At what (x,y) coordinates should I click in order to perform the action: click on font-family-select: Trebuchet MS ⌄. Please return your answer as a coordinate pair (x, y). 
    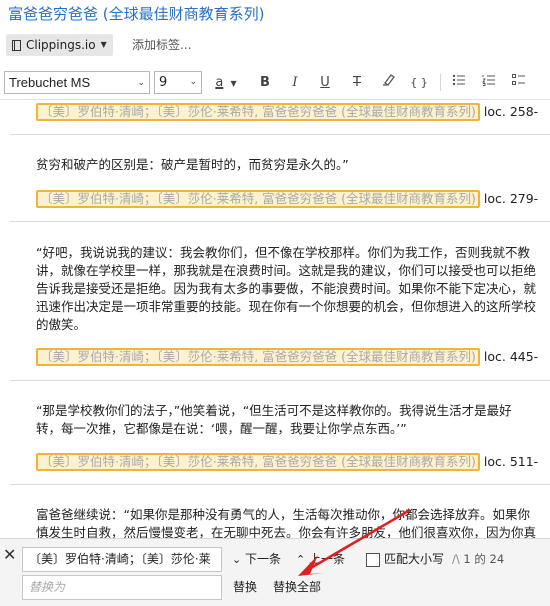
    Looking at the image, I should click on (77, 82).